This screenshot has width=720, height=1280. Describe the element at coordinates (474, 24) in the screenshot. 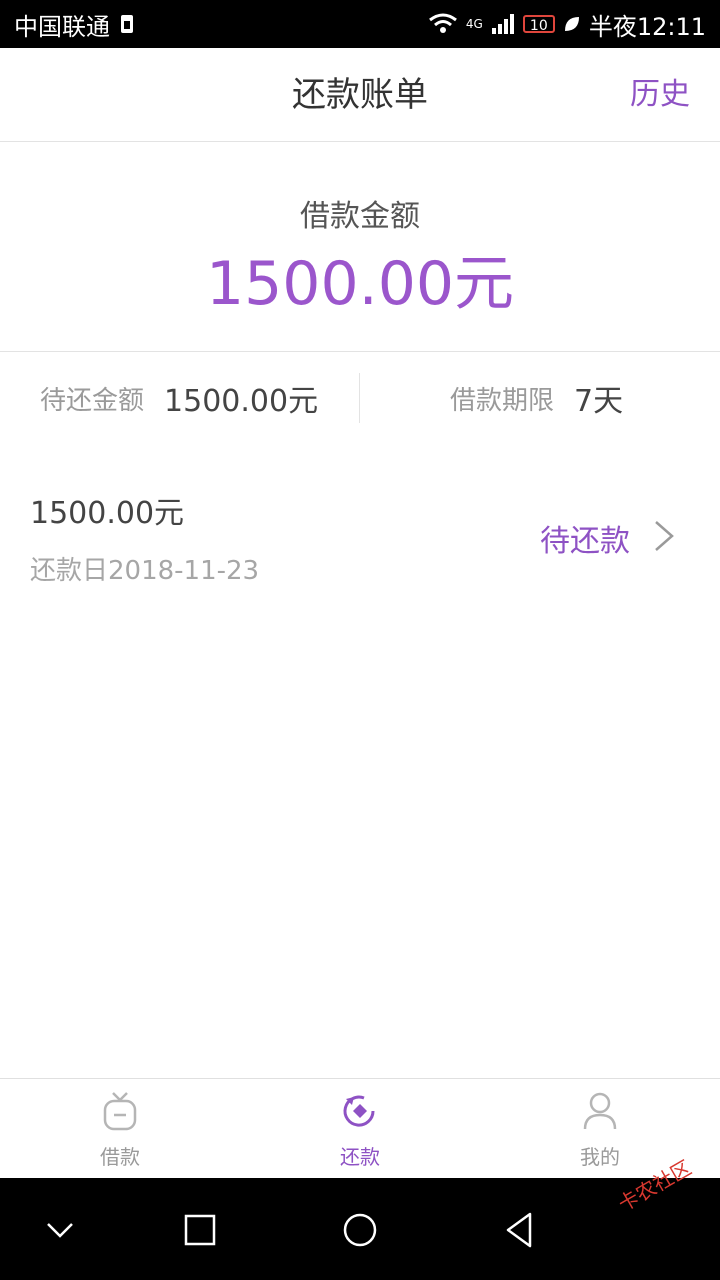

I see `network-type-label: 4G` at that location.